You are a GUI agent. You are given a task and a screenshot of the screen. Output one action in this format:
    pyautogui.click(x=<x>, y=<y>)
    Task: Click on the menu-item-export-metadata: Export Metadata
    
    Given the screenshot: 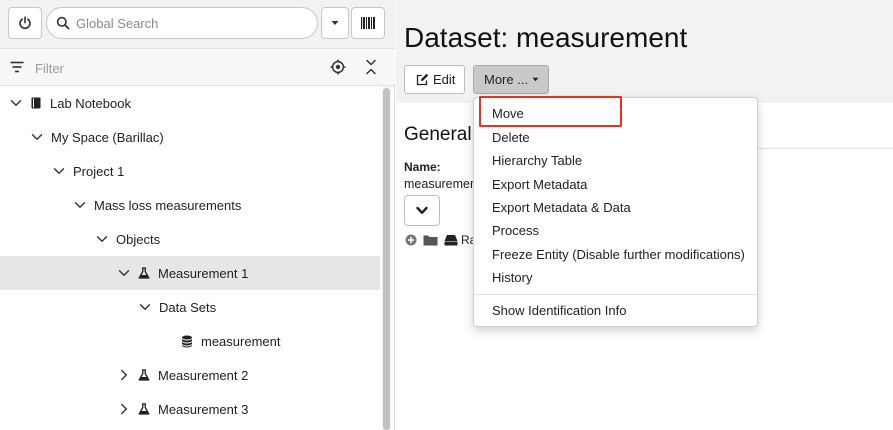 What is the action you would take?
    pyautogui.click(x=539, y=185)
    